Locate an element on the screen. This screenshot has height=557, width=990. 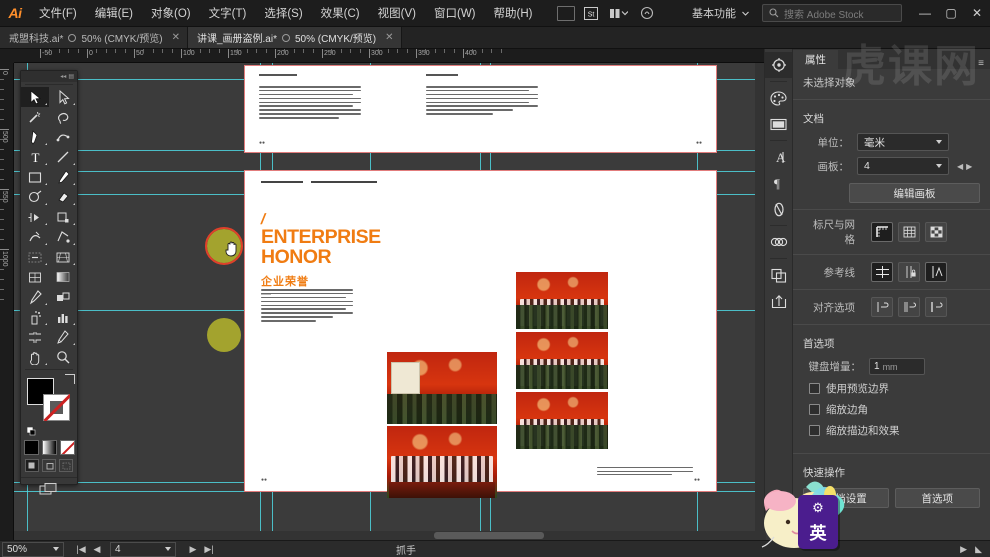
horizontal-ruler: -50 0 50 100 150 200 250 300 350 400 is located at coordinates (390, 56).